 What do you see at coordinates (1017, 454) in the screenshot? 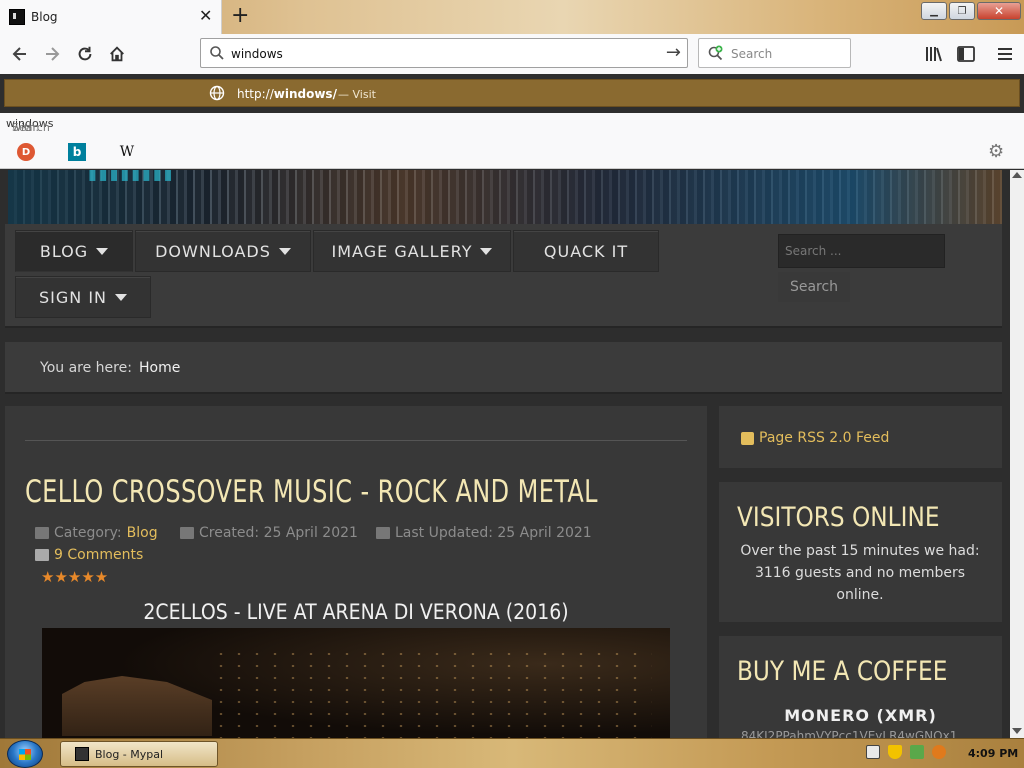
I see `vertical-scrollbar` at bounding box center [1017, 454].